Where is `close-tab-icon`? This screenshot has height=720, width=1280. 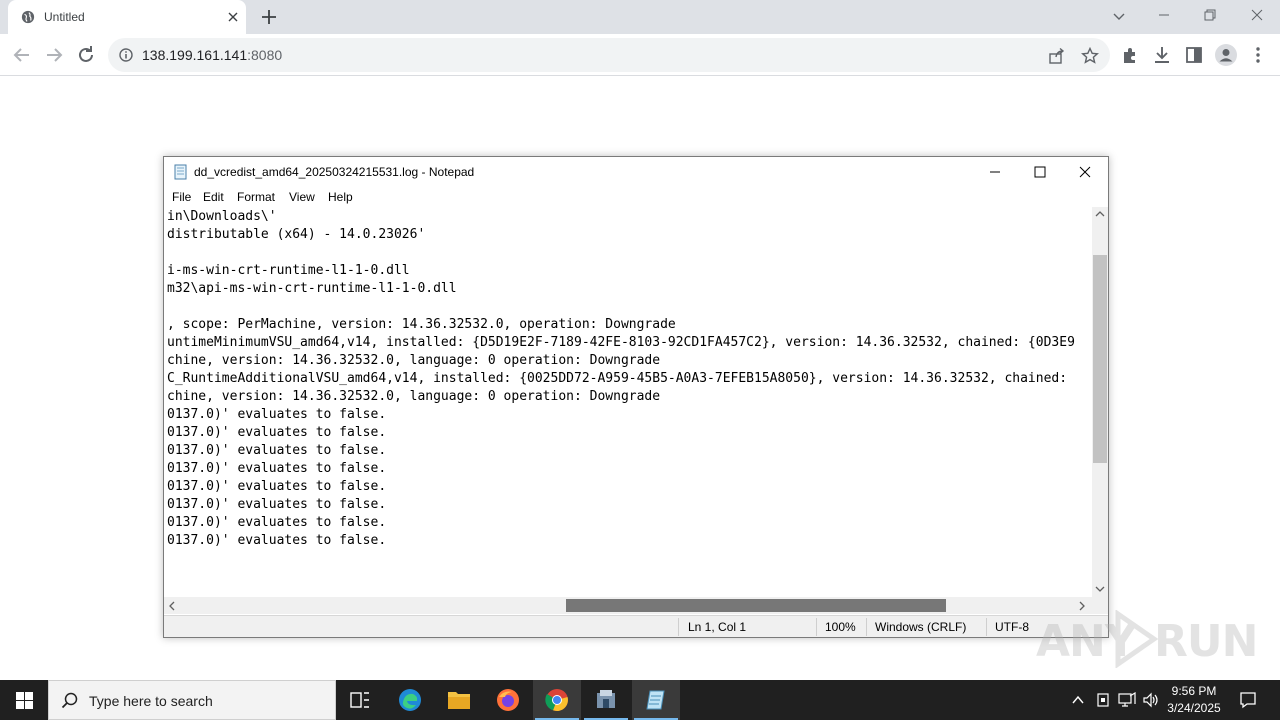
close-tab-icon is located at coordinates (233, 17).